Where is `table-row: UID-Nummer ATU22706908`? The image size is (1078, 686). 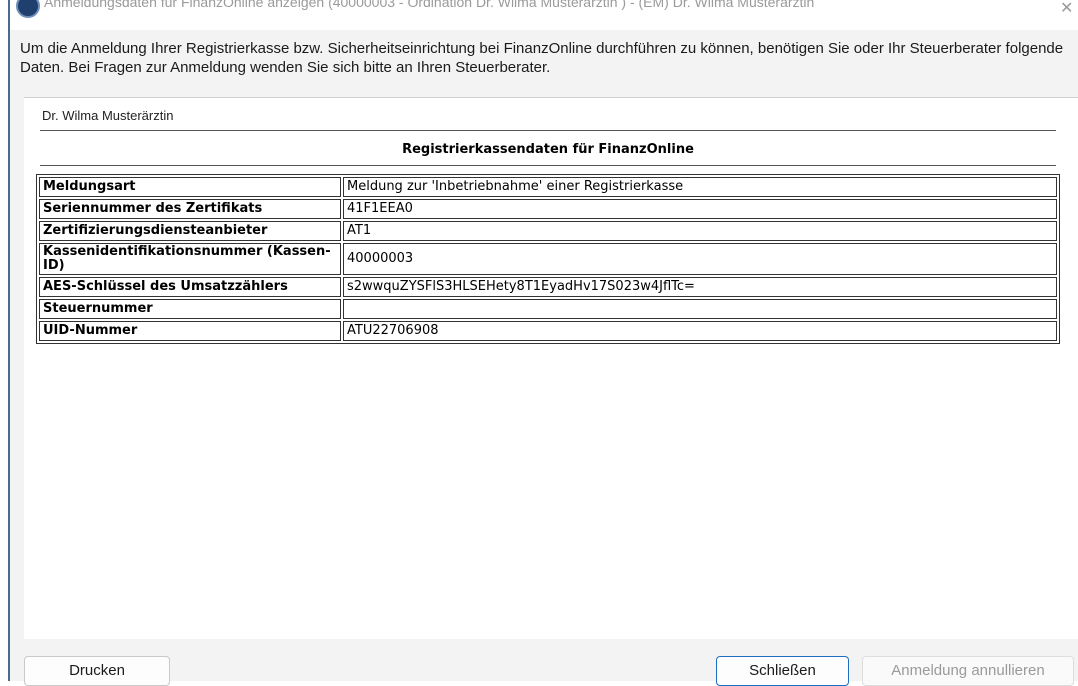 table-row: UID-Nummer ATU22706908 is located at coordinates (548, 331).